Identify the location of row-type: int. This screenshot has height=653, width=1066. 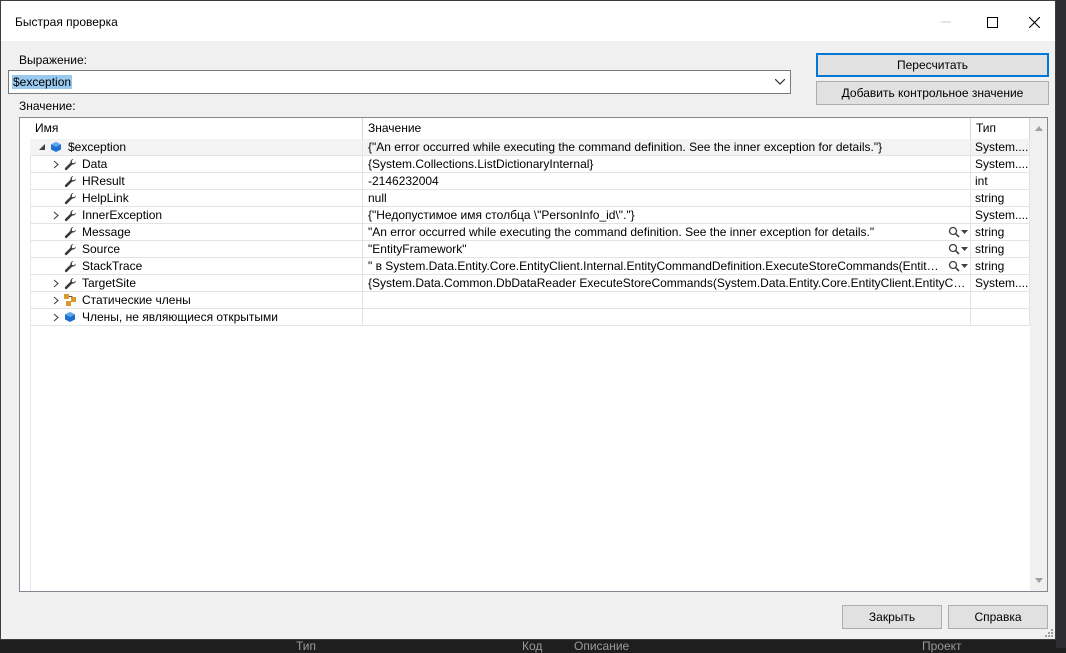
(981, 181).